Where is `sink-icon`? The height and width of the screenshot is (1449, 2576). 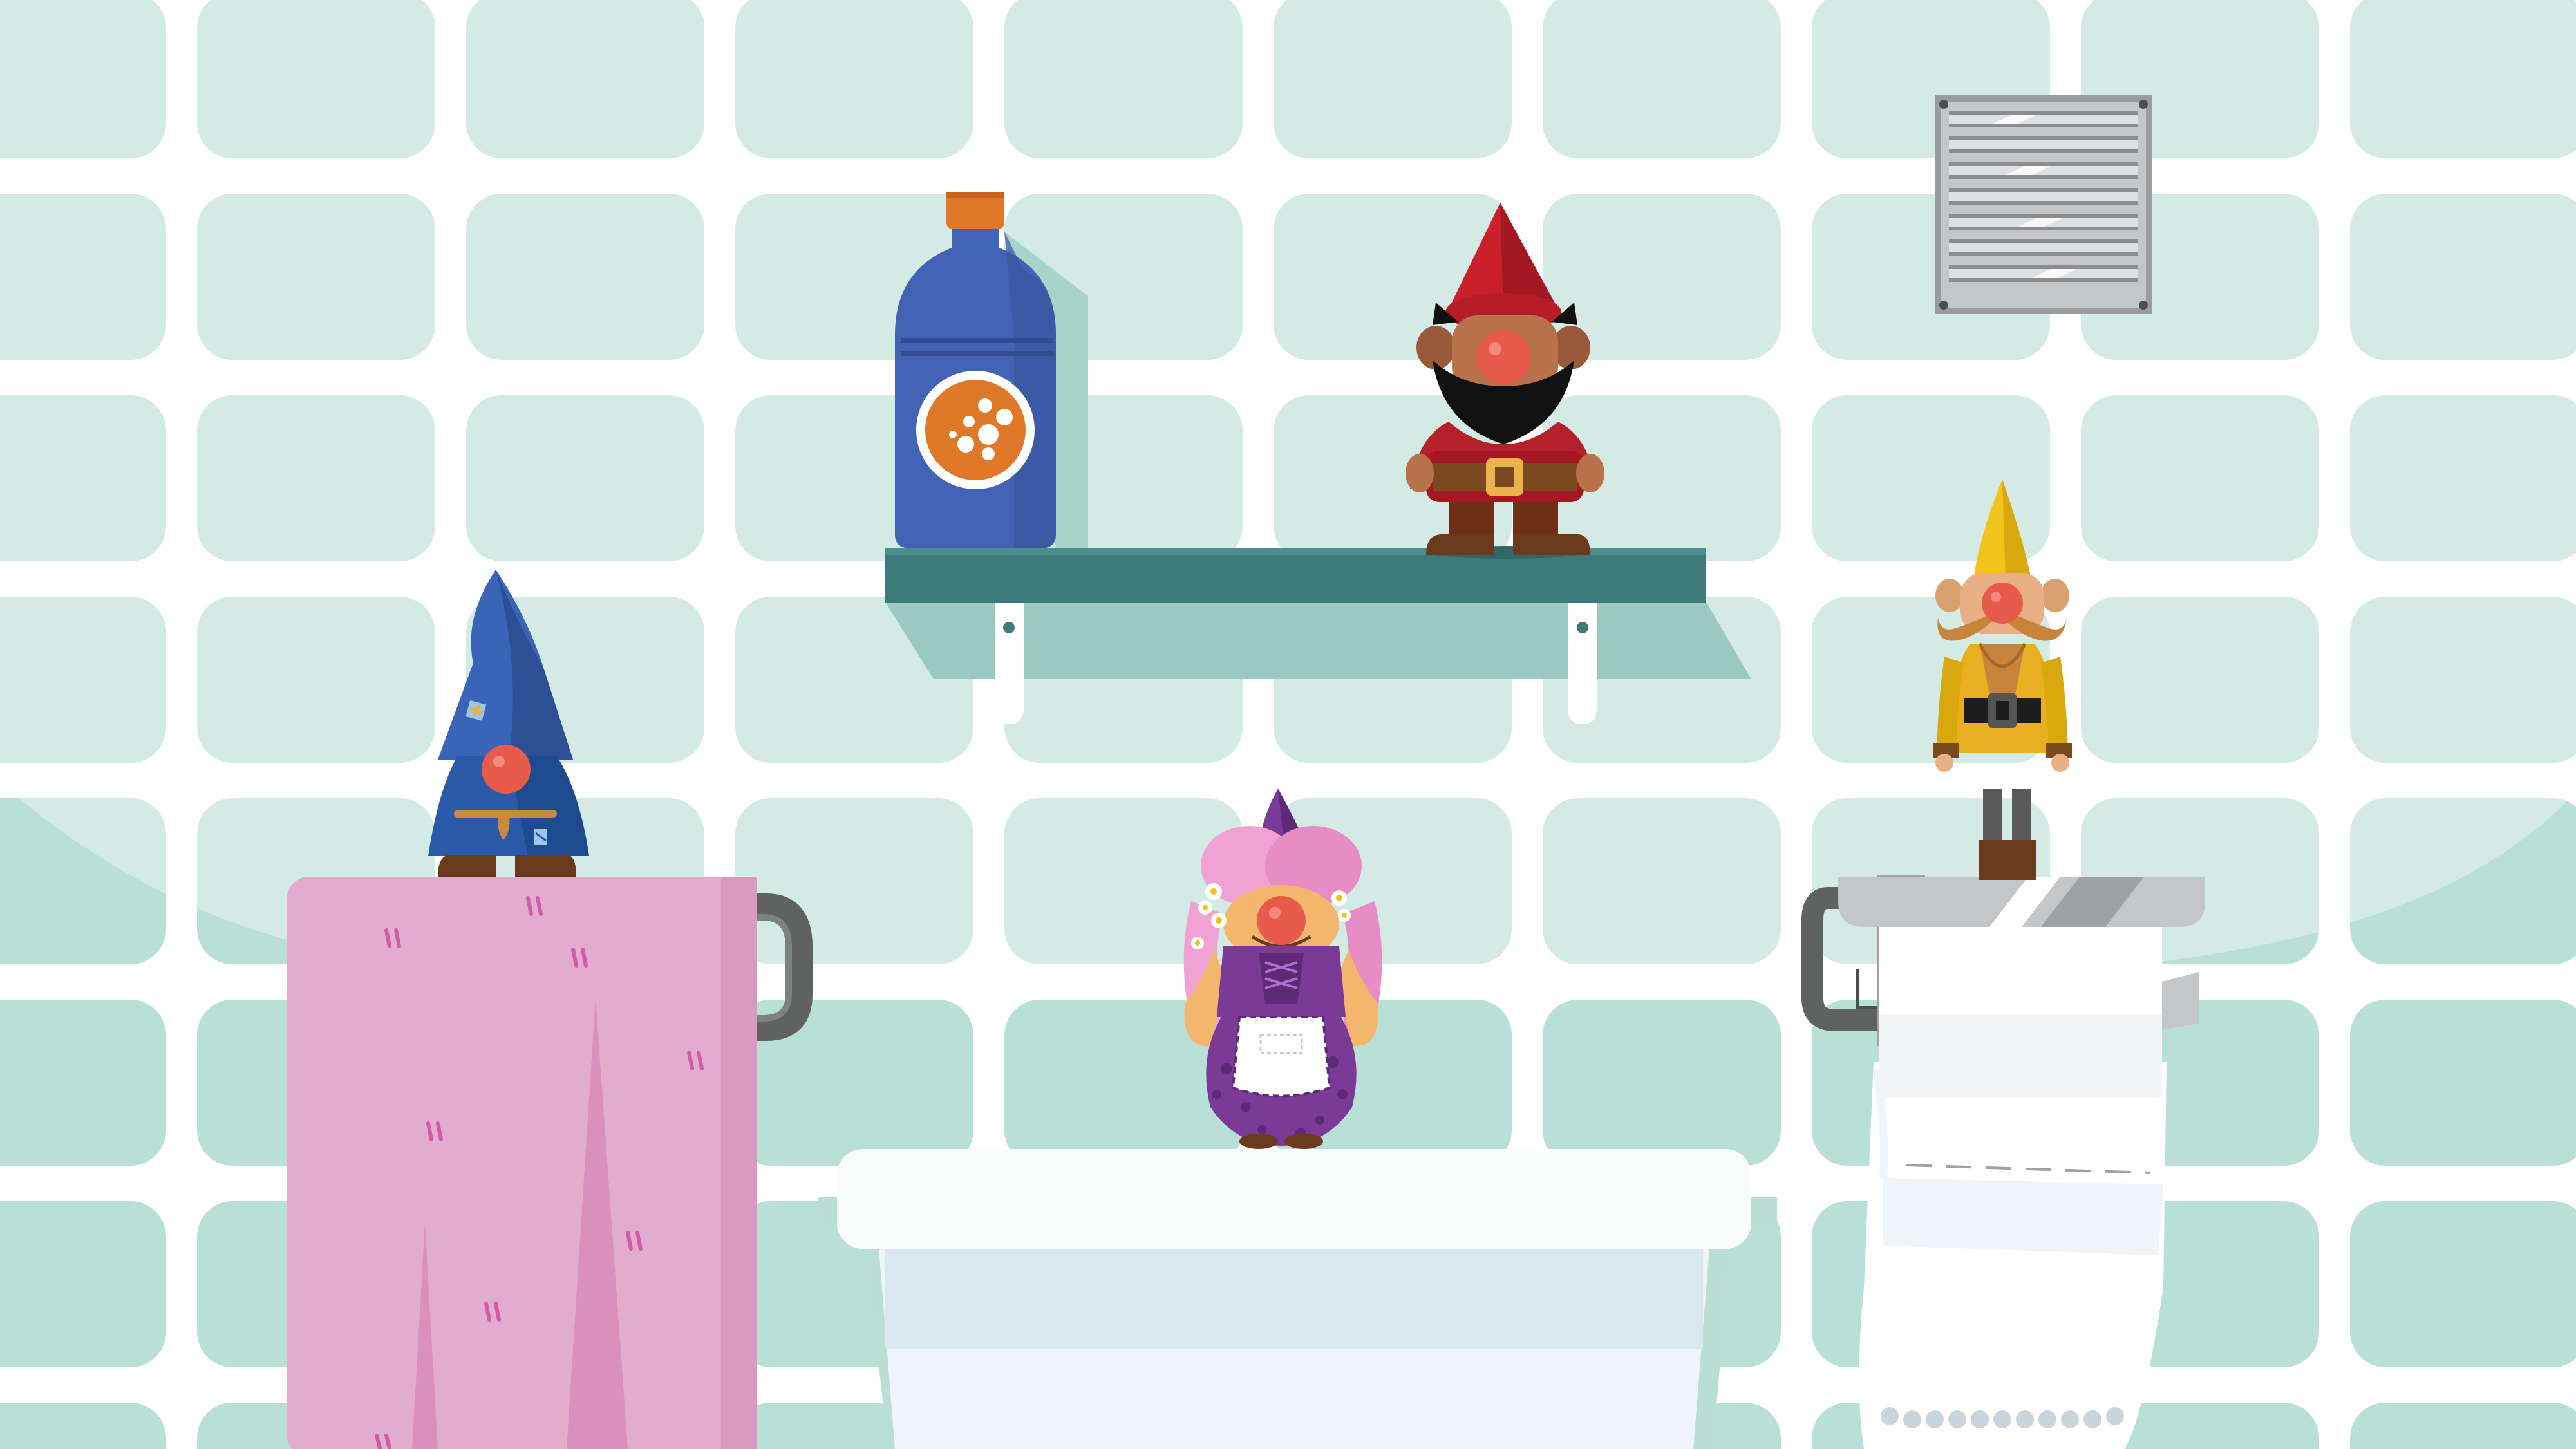
sink-icon is located at coordinates (1297, 1299).